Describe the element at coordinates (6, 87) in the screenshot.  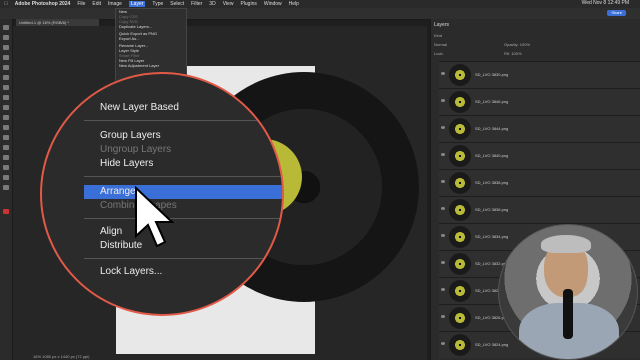
I see `healing-tool-icon` at that location.